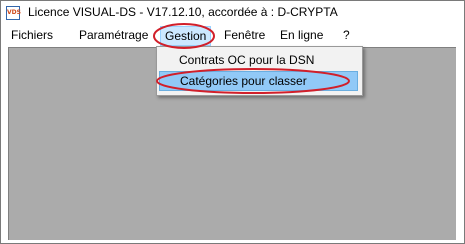 The height and width of the screenshot is (244, 465). I want to click on menu-parametrage: Paramétrage, so click(113, 35).